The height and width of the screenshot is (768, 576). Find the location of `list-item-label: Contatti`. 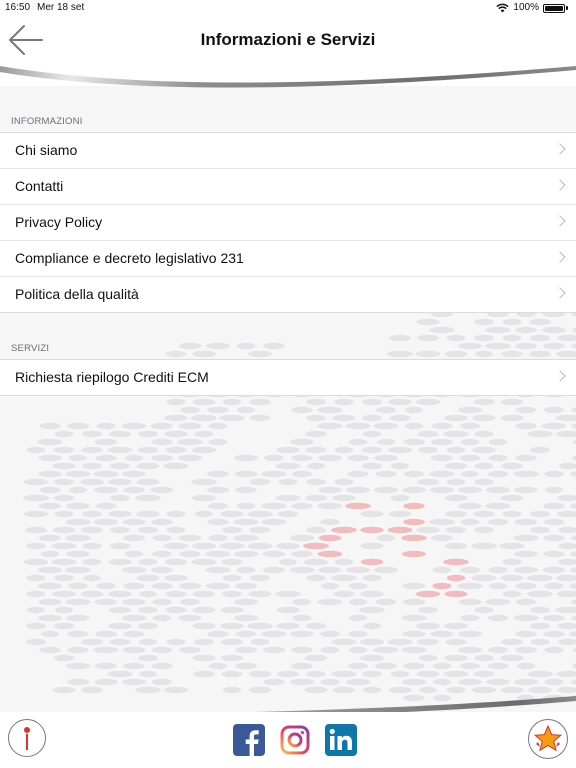

list-item-label: Contatti is located at coordinates (39, 186).